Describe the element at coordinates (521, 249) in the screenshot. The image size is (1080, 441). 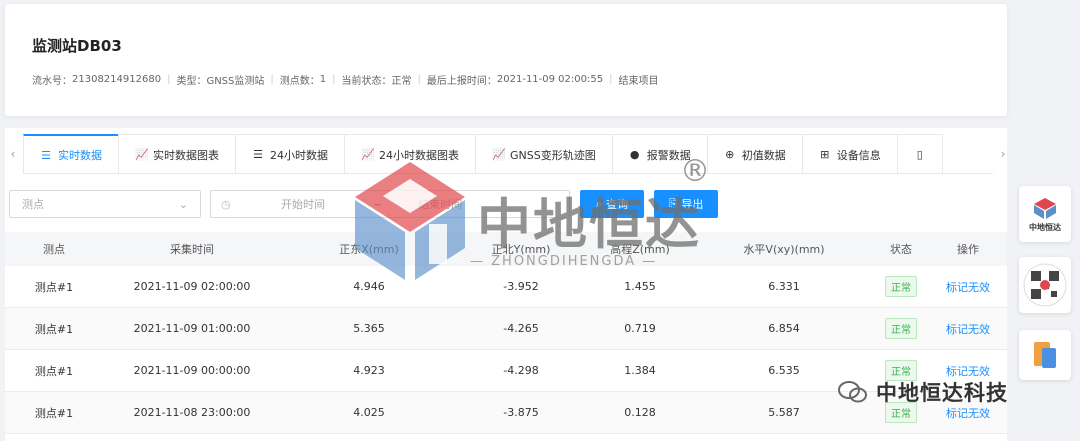
I see `column-header: 正北Y(mm)` at that location.